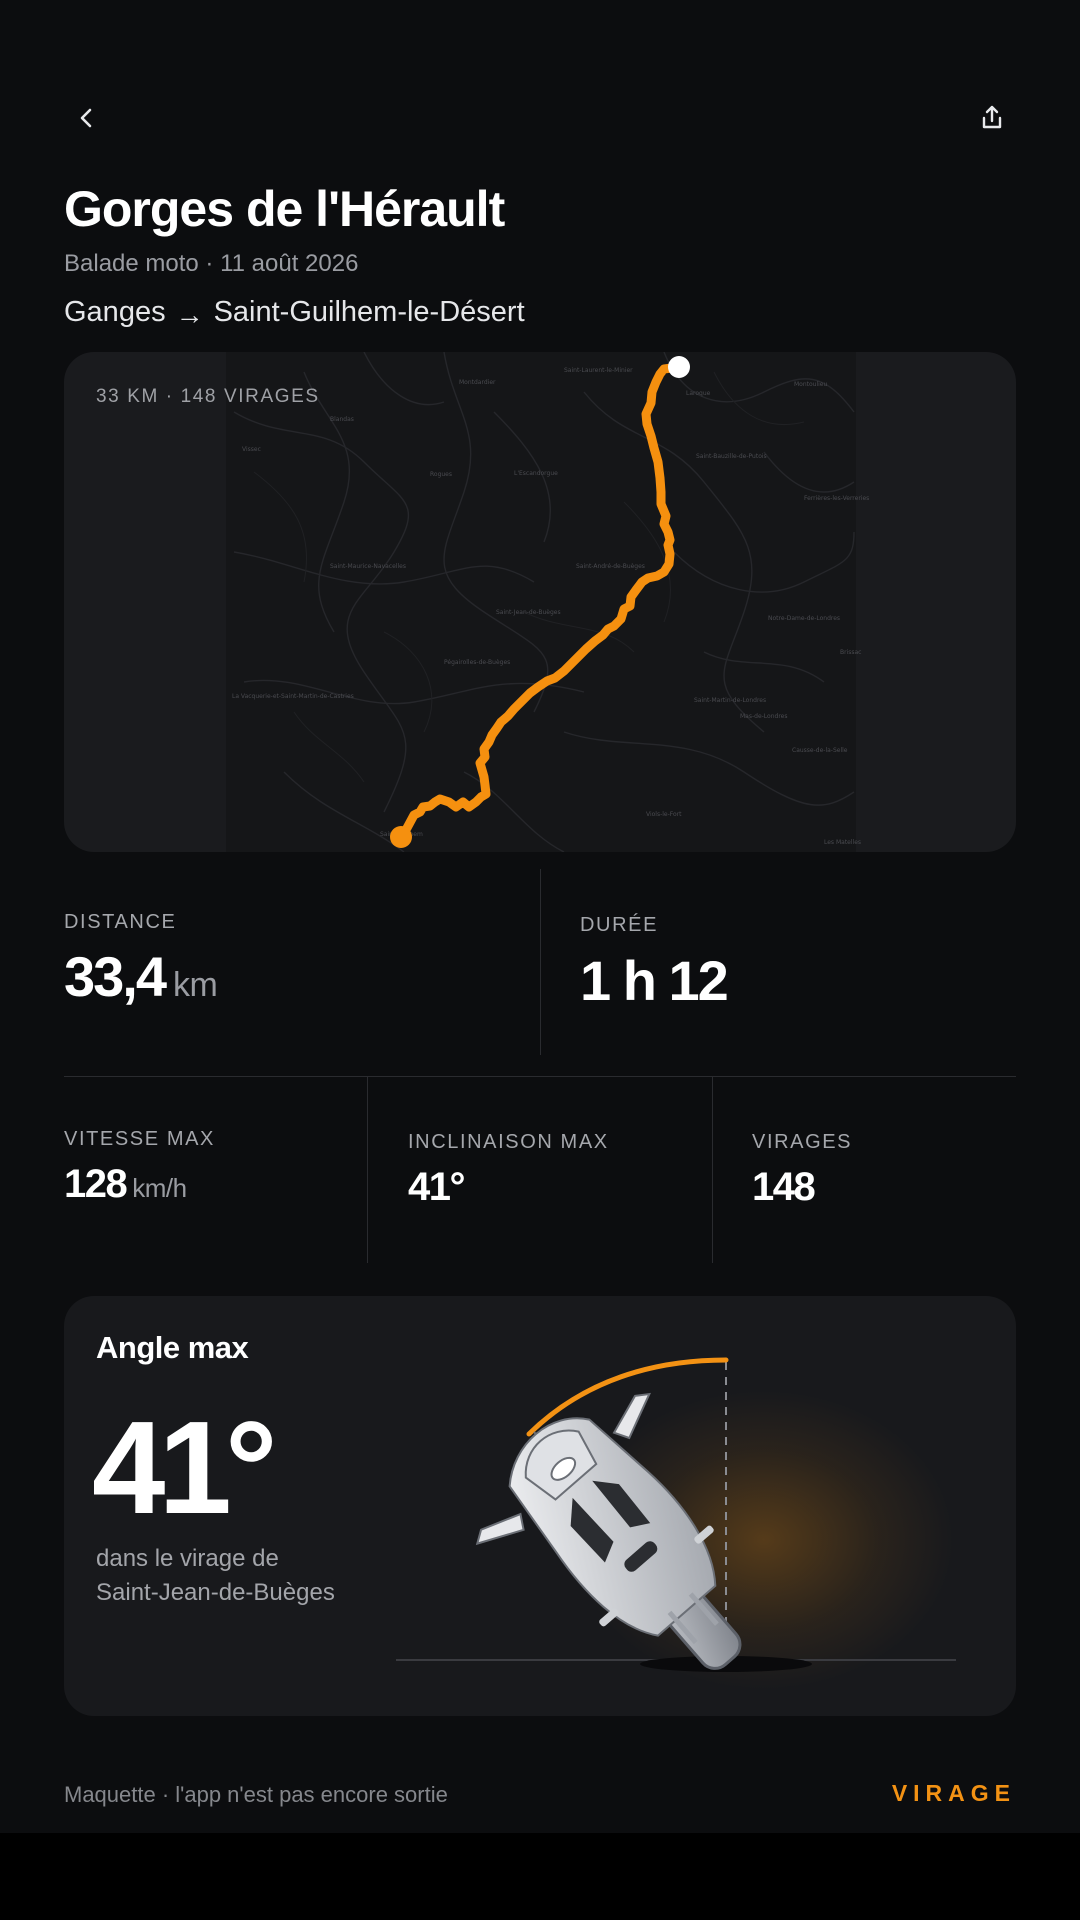 This screenshot has height=1920, width=1080. Describe the element at coordinates (115, 976) in the screenshot. I see `distance-value: 33,4` at that location.